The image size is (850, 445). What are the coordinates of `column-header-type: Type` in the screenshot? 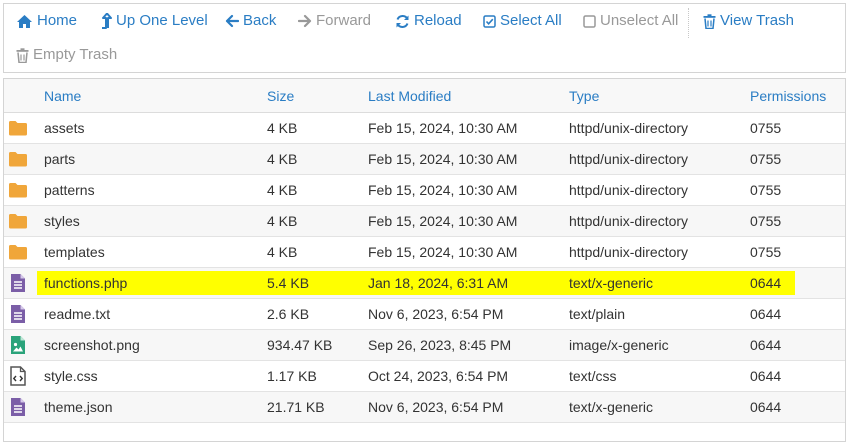 It's located at (584, 96).